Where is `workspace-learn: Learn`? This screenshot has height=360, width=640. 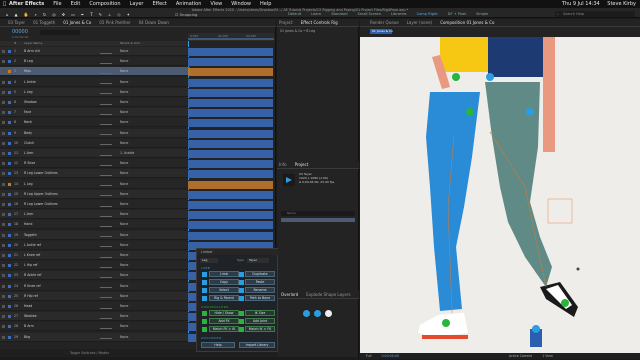 workspace-learn: Learn is located at coordinates (316, 14).